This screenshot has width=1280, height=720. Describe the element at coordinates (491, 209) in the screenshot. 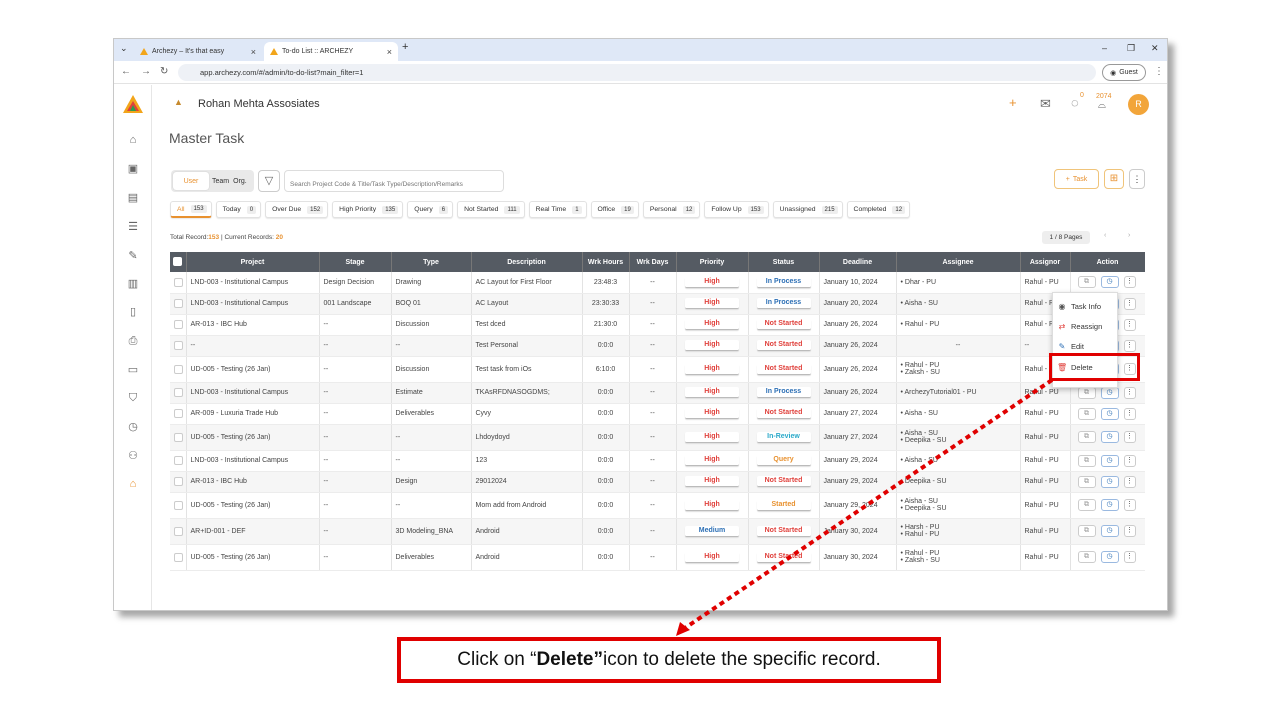

I see `filter-chip: Not Started 111` at that location.